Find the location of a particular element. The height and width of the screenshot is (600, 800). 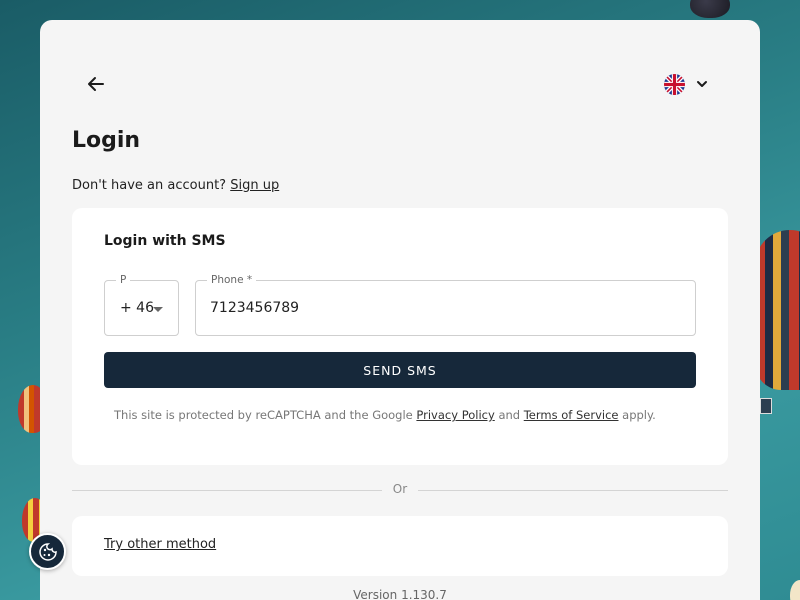

page-title: Login is located at coordinates (106, 140).